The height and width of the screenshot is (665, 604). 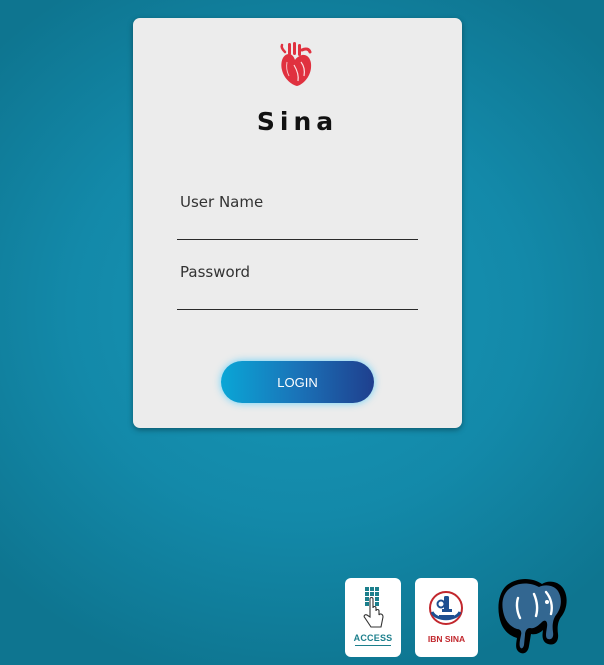 What do you see at coordinates (297, 382) in the screenshot?
I see `login-button: LOGIN` at bounding box center [297, 382].